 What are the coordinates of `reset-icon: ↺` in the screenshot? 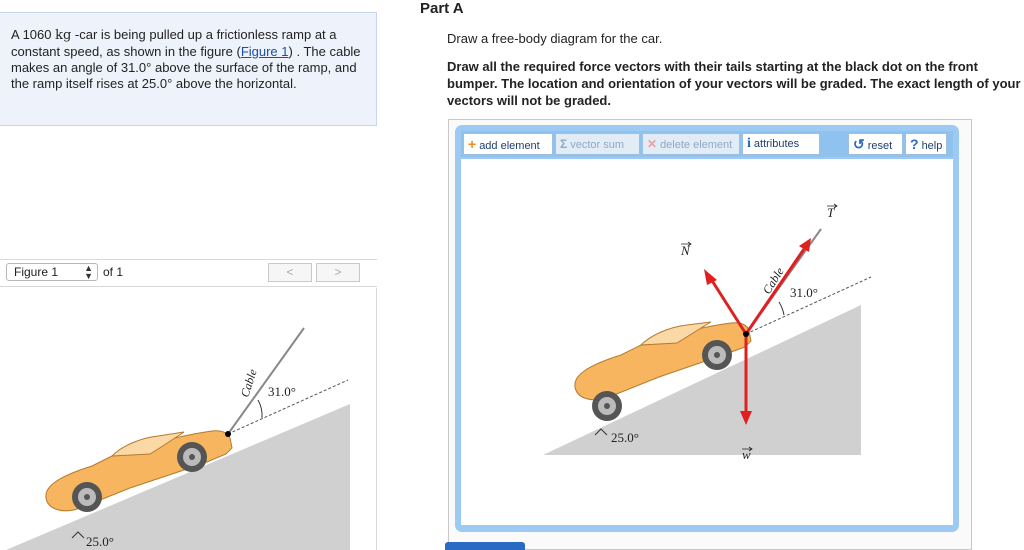 It's located at (859, 144).